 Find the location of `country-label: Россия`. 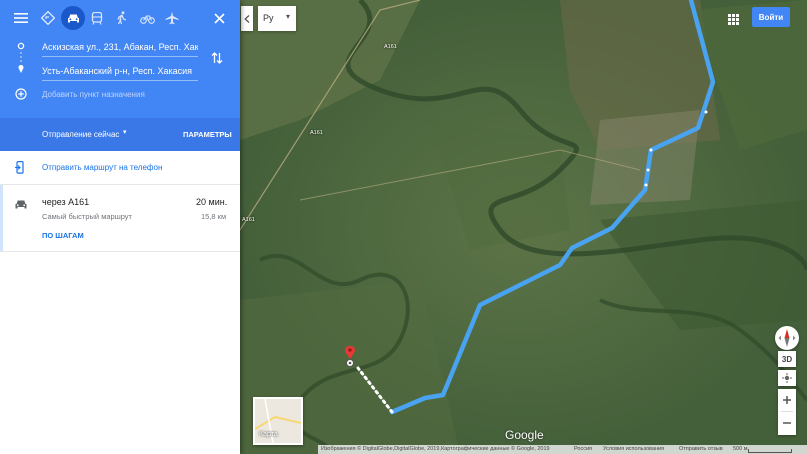

country-label: Россия is located at coordinates (583, 449).